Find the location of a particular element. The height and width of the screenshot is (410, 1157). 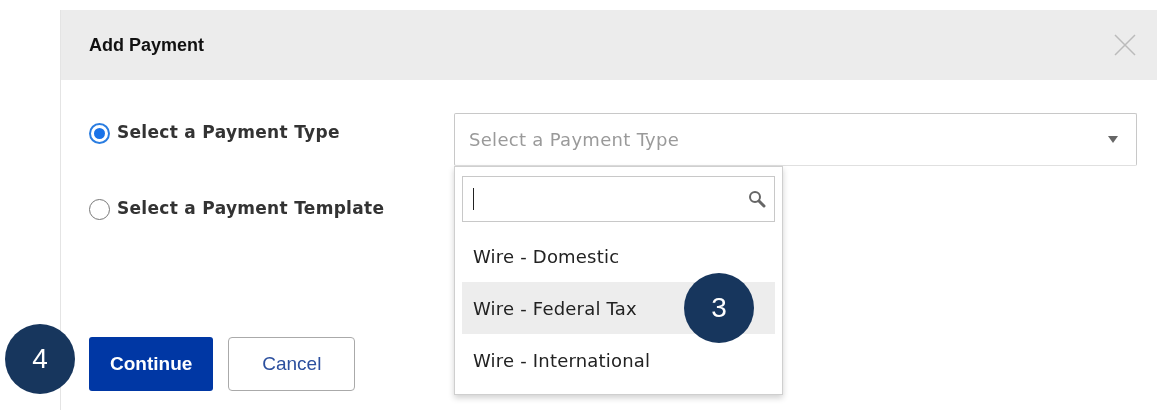

close-icon is located at coordinates (1125, 45).